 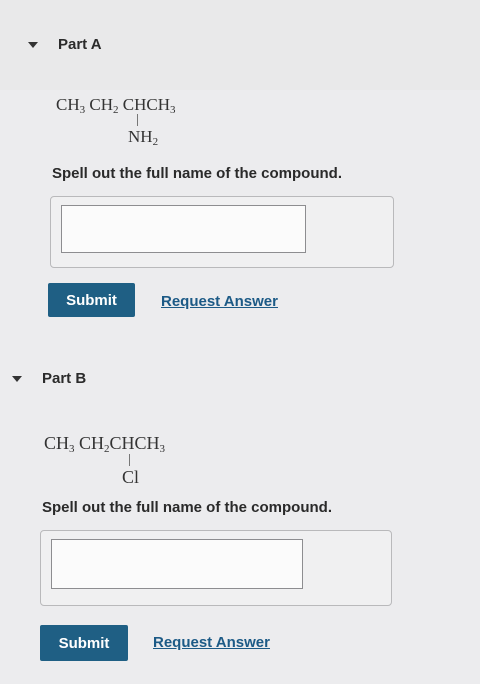 What do you see at coordinates (131, 477) in the screenshot?
I see `formula-substituent: Cl` at bounding box center [131, 477].